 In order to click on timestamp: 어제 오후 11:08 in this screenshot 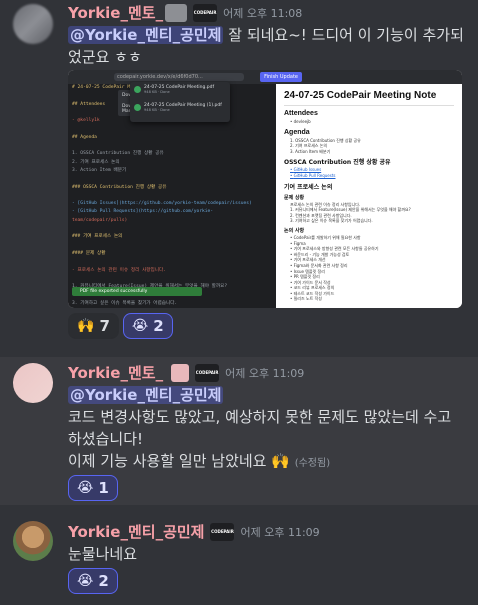, I will do `click(262, 13)`.